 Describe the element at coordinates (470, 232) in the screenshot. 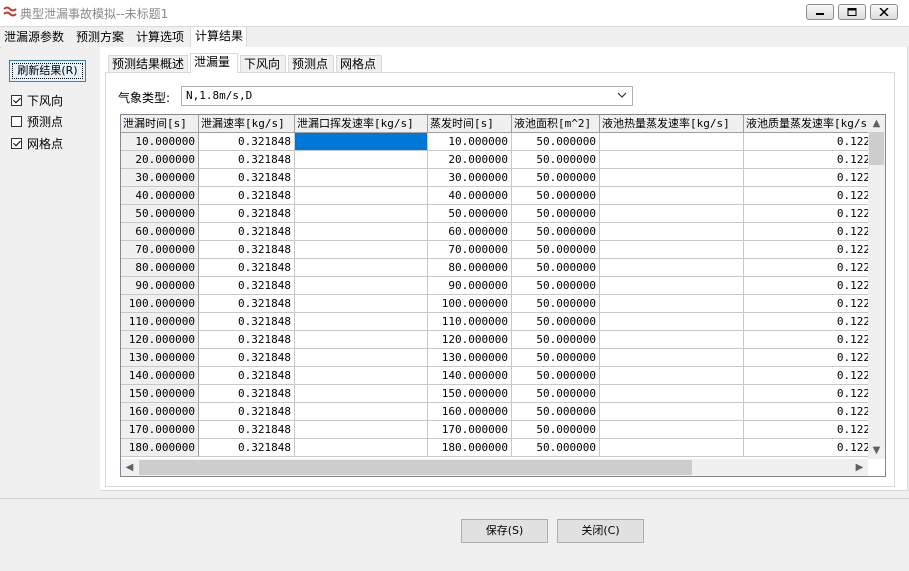

I see `table-cell: 60.000000` at that location.